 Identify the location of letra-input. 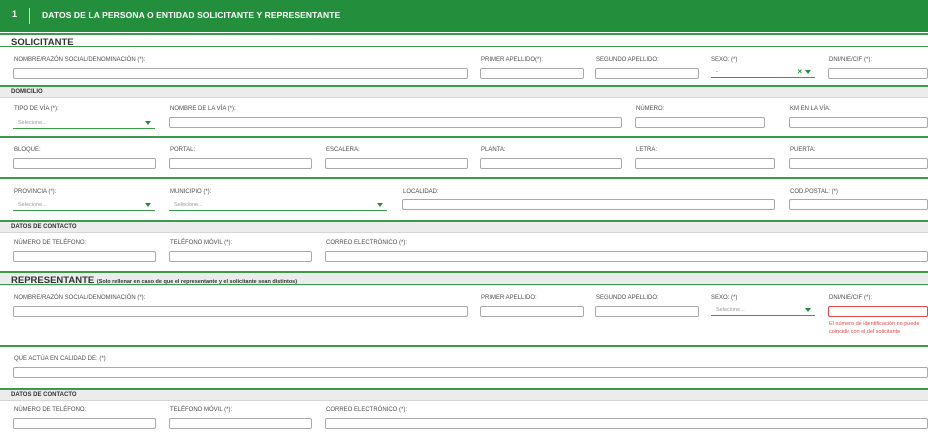
(705, 163).